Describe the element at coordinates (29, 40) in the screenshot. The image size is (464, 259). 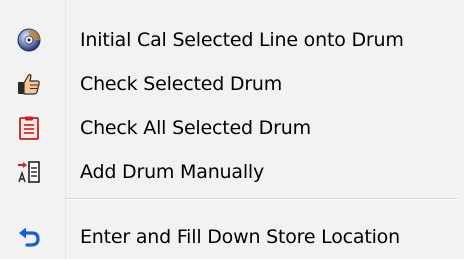
I see `disc-cd-icon` at that location.